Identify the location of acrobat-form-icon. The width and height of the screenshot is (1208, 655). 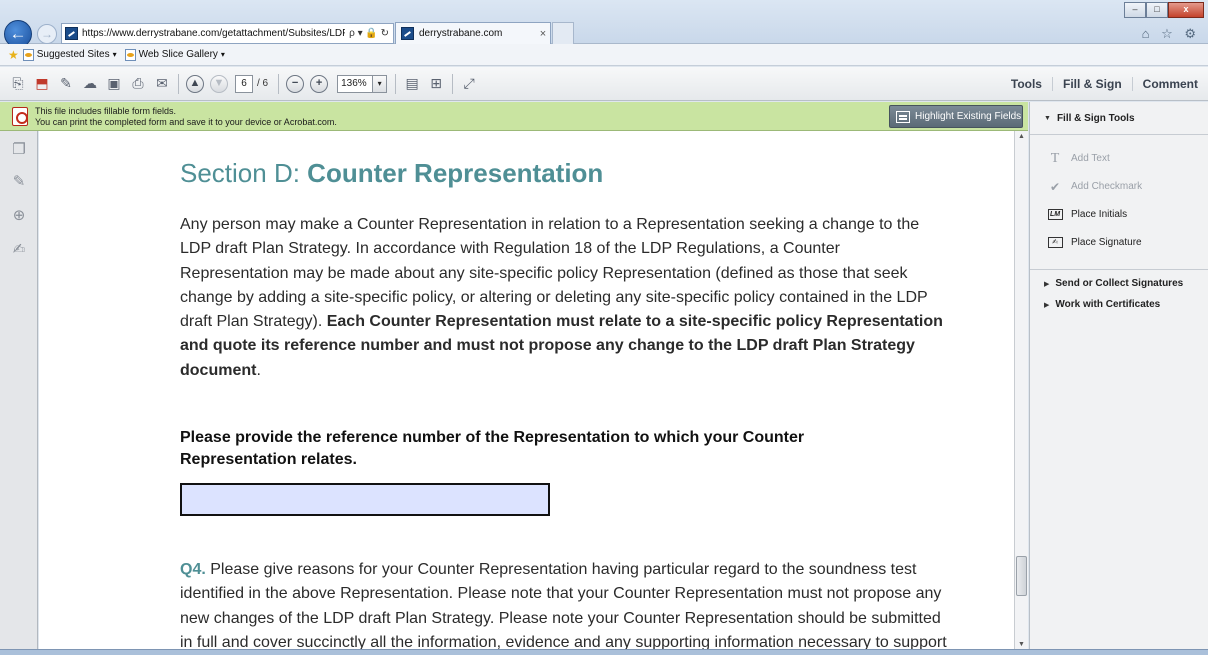
(20, 116).